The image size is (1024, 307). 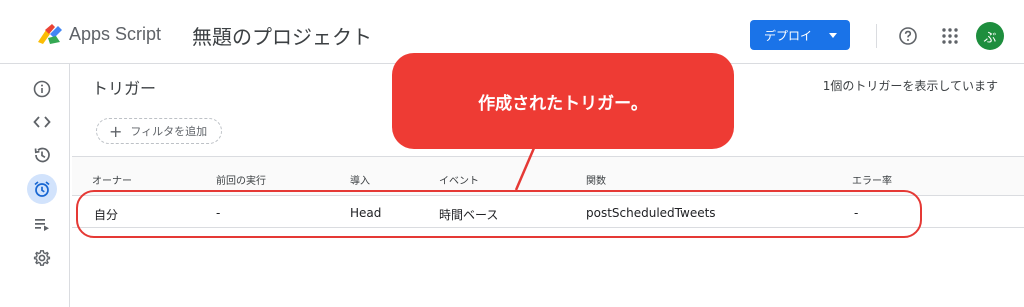 I want to click on annotation-callout: 作成されたトリガー。, so click(x=563, y=101).